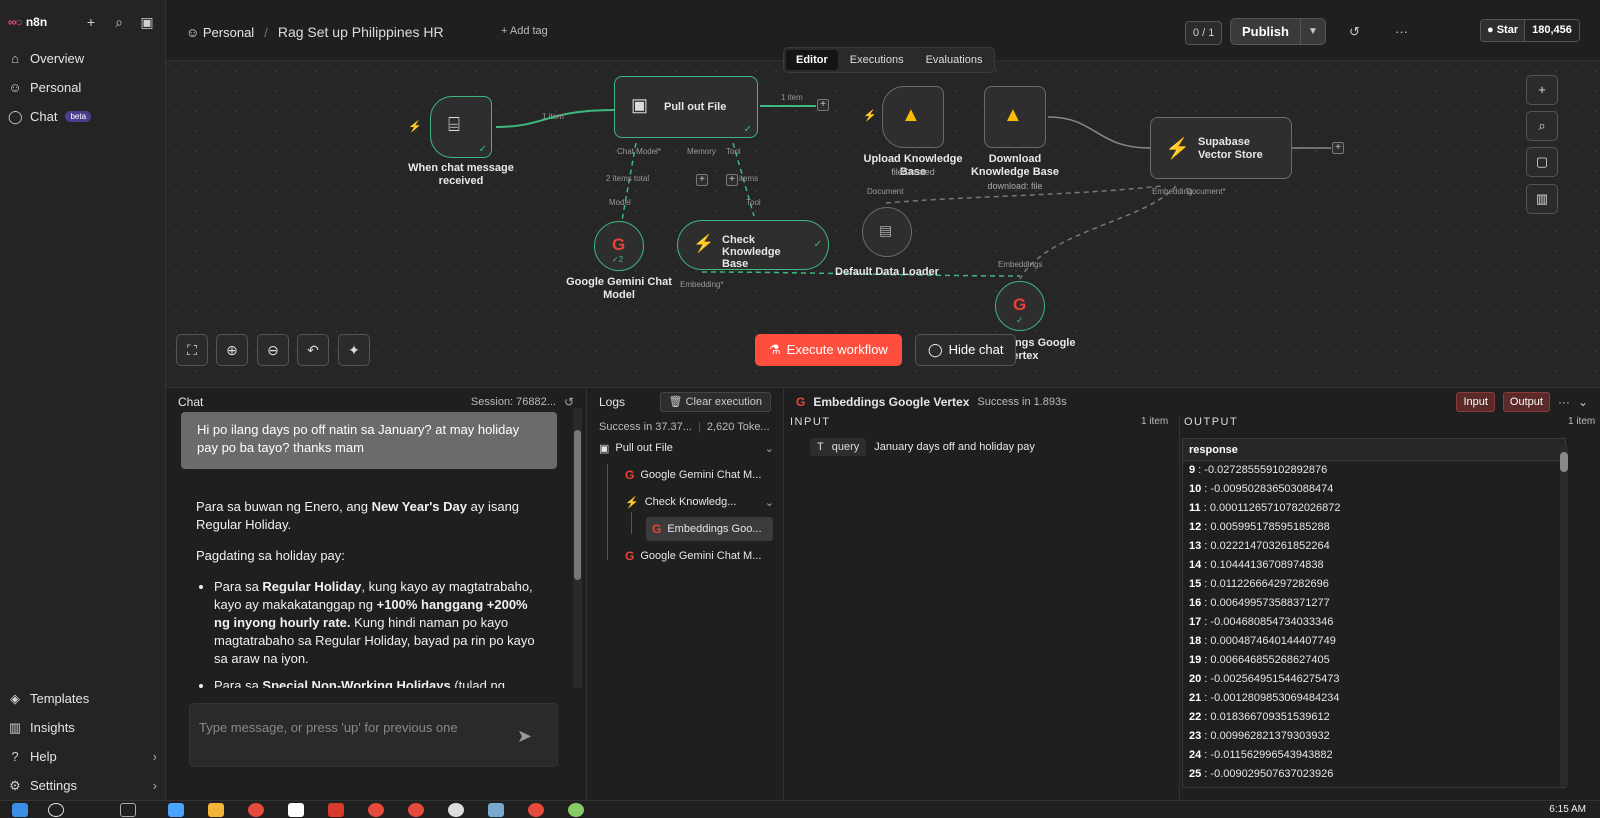  I want to click on node-download-knowledge-base: ▲, so click(1015, 117).